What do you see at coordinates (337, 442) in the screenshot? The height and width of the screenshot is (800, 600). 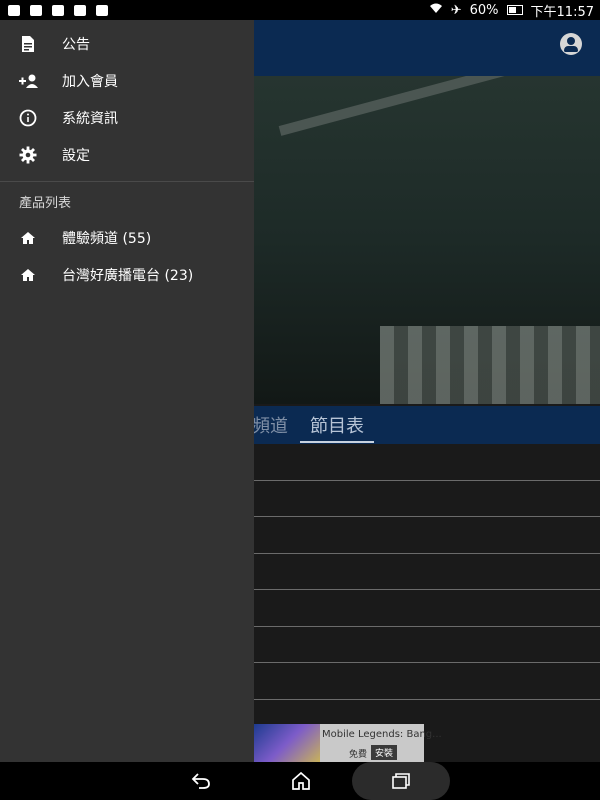 I see `active-tab-indicator` at bounding box center [337, 442].